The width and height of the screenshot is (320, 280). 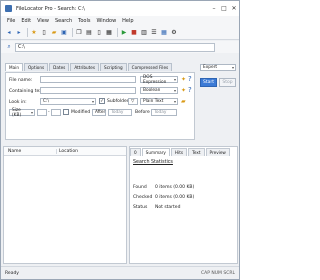 What do you see at coordinates (142, 112) in the screenshot?
I see `before-label: Before` at bounding box center [142, 112].